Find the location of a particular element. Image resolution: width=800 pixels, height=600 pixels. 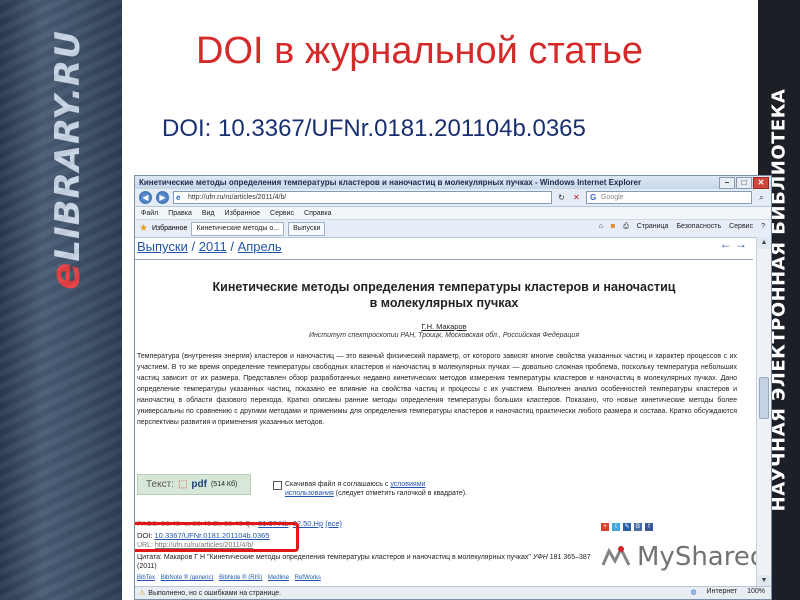

forward-icon: ▶ is located at coordinates (162, 197).